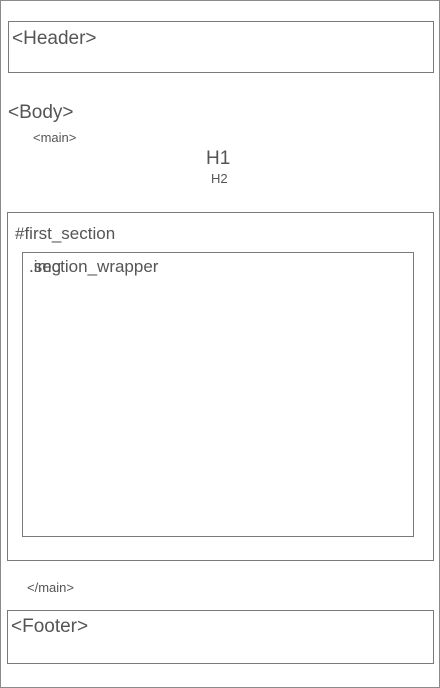  I want to click on body-label: <Body>, so click(41, 112).